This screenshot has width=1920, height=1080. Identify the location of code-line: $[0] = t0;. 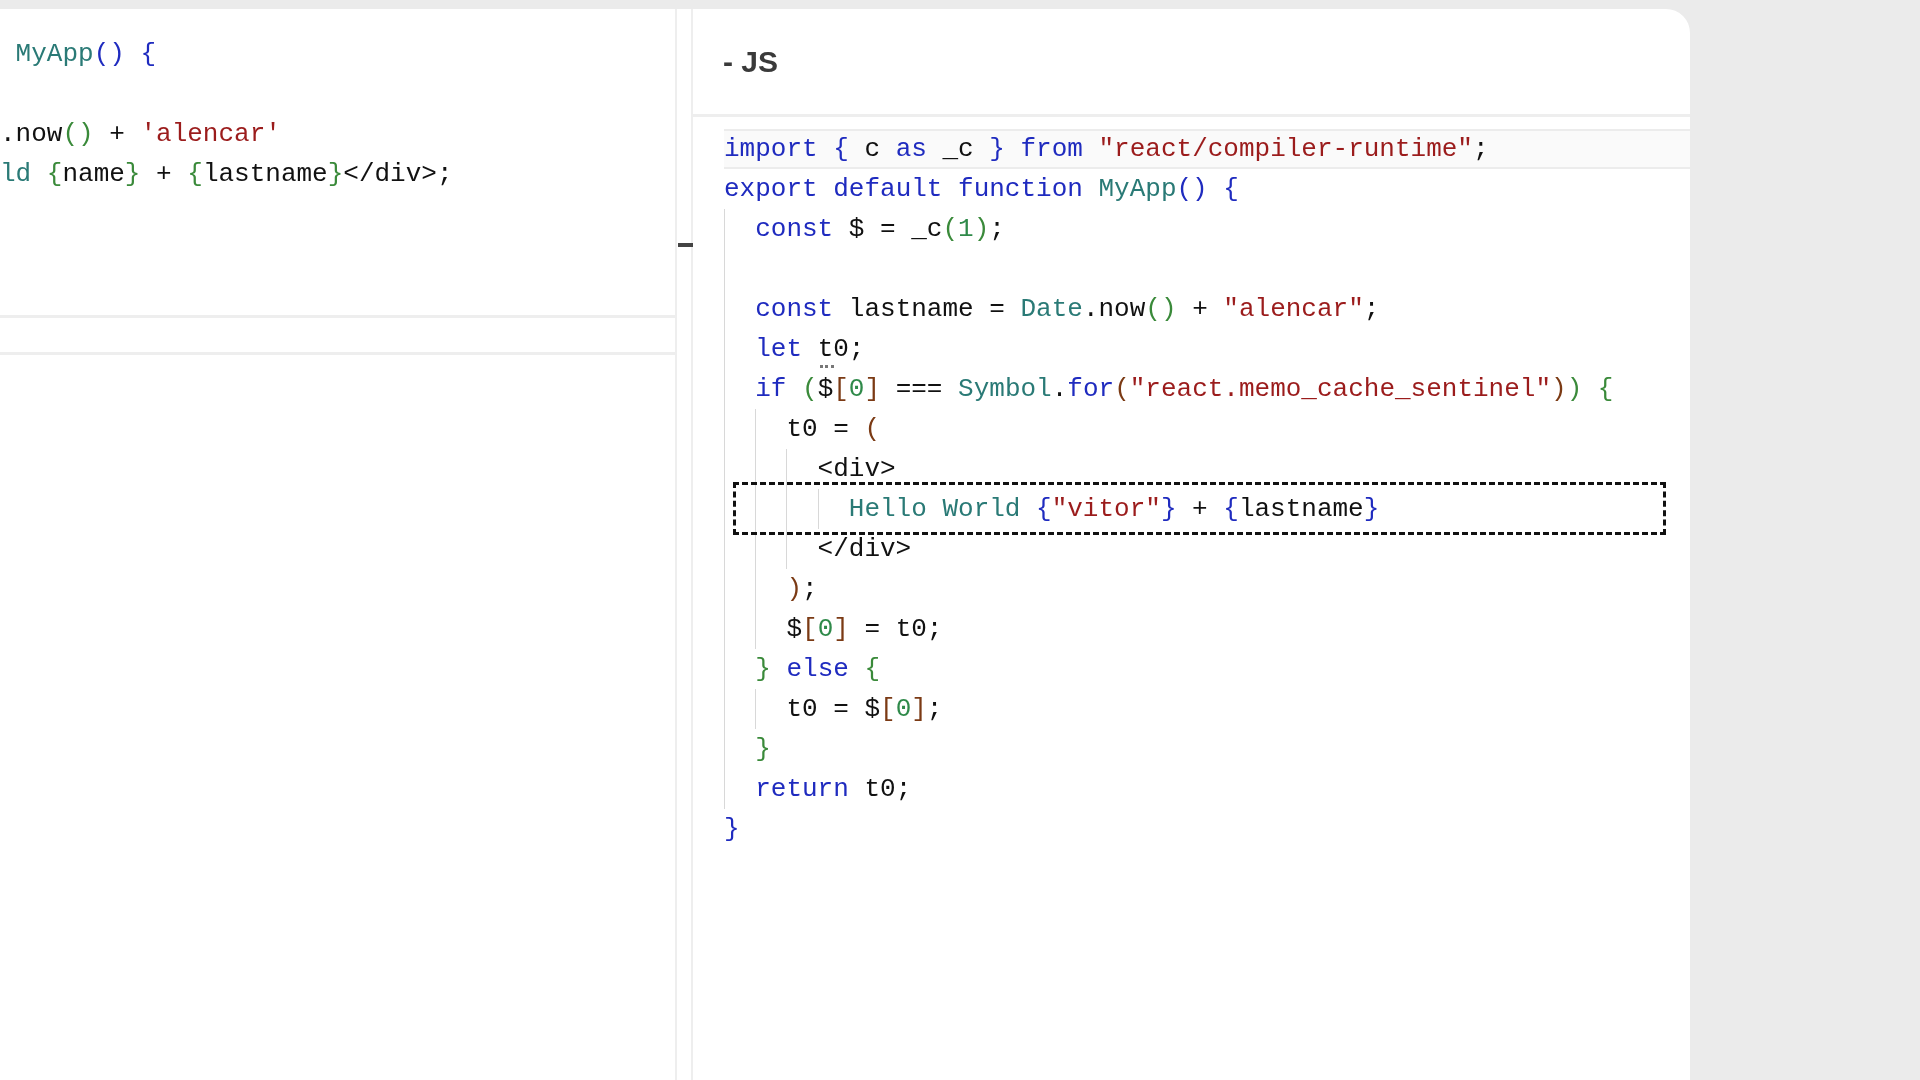
(864, 629).